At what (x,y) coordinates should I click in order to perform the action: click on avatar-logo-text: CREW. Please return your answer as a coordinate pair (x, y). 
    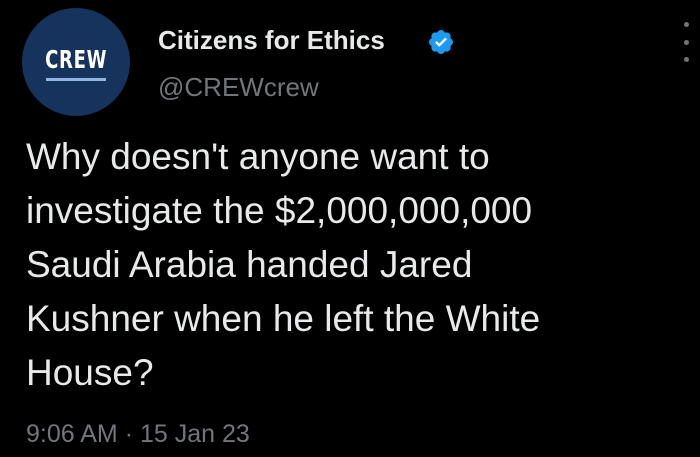
    Looking at the image, I should click on (76, 59).